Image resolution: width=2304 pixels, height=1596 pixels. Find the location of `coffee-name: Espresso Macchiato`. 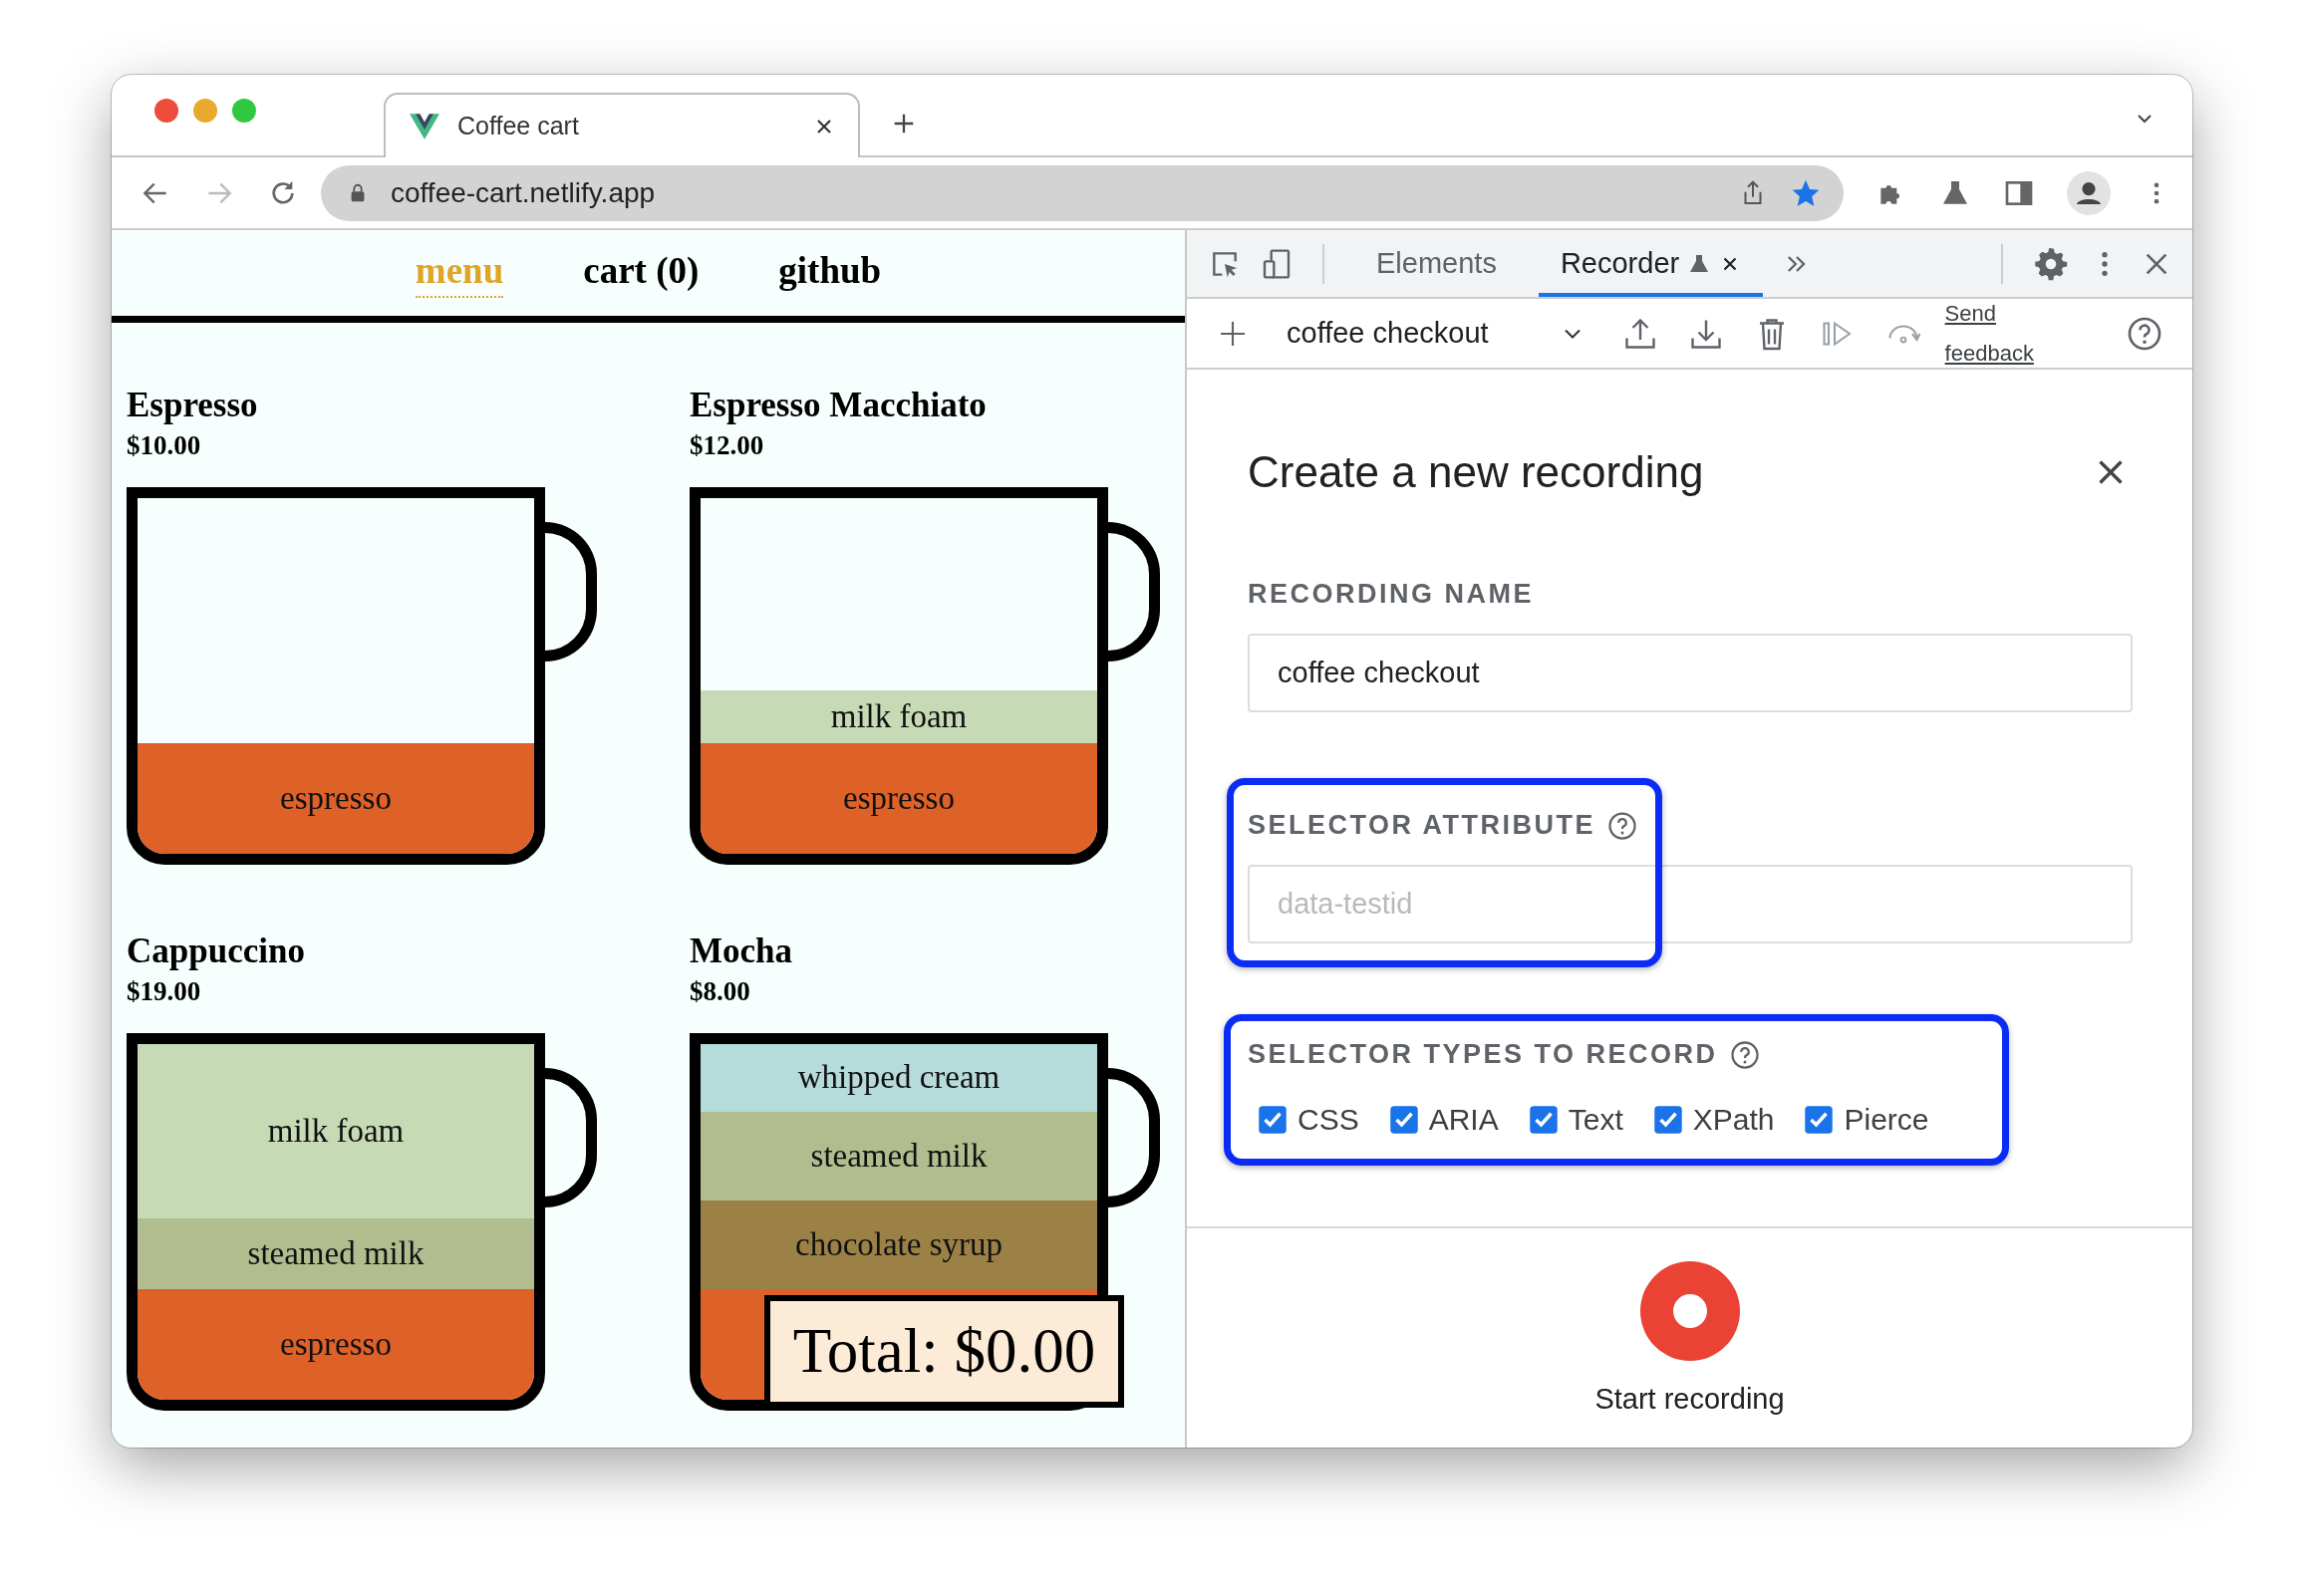

coffee-name: Espresso Macchiato is located at coordinates (839, 405).